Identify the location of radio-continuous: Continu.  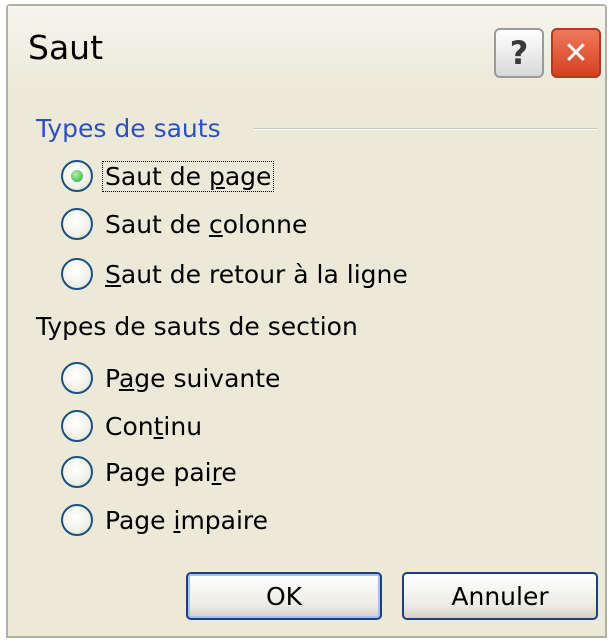
(132, 426).